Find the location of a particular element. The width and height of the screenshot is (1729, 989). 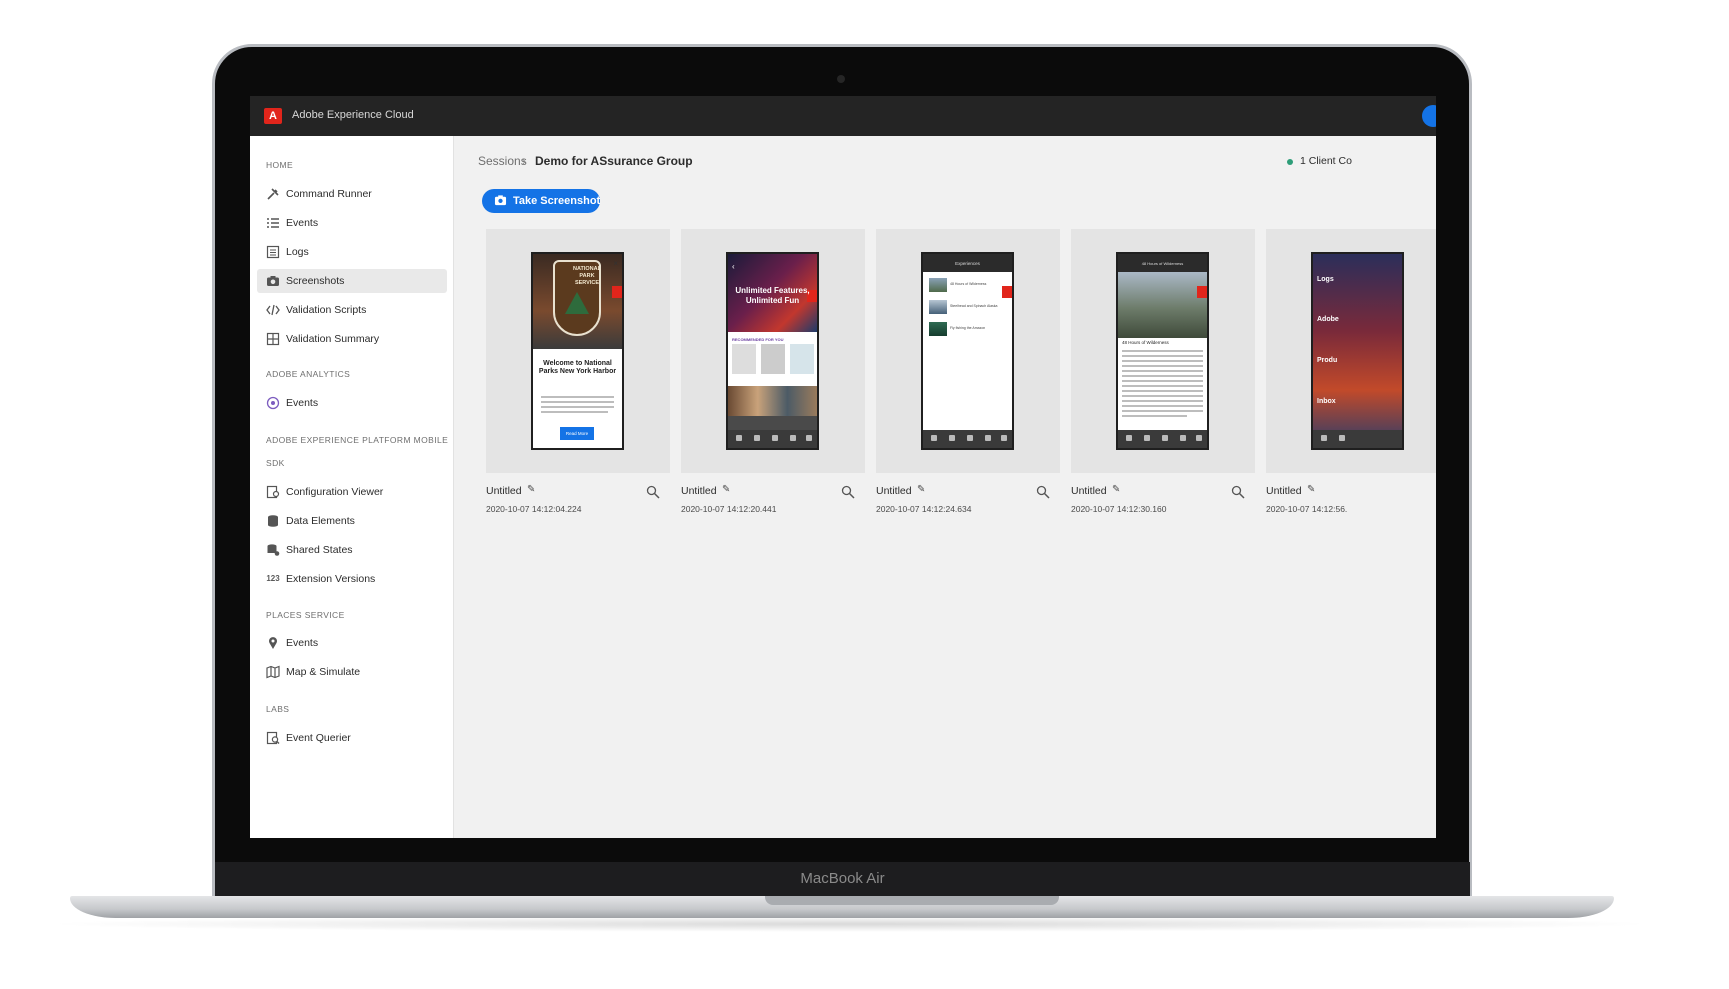

tab-bar is located at coordinates (967, 439).